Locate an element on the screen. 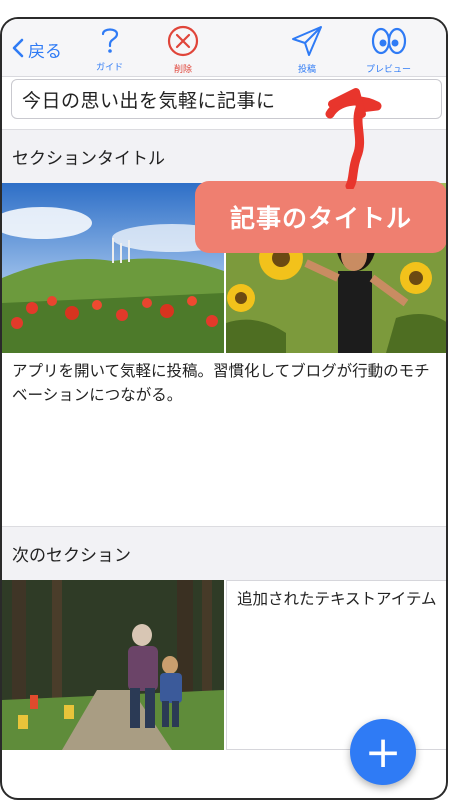 This screenshot has height=800, width=450. eyes-icon is located at coordinates (389, 43).